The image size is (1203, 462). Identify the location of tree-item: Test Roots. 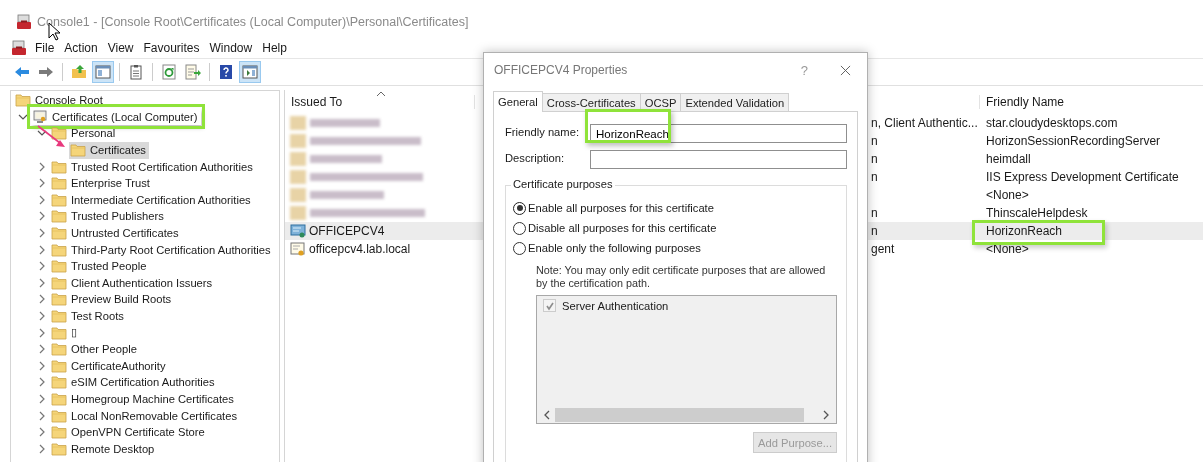
(88, 316).